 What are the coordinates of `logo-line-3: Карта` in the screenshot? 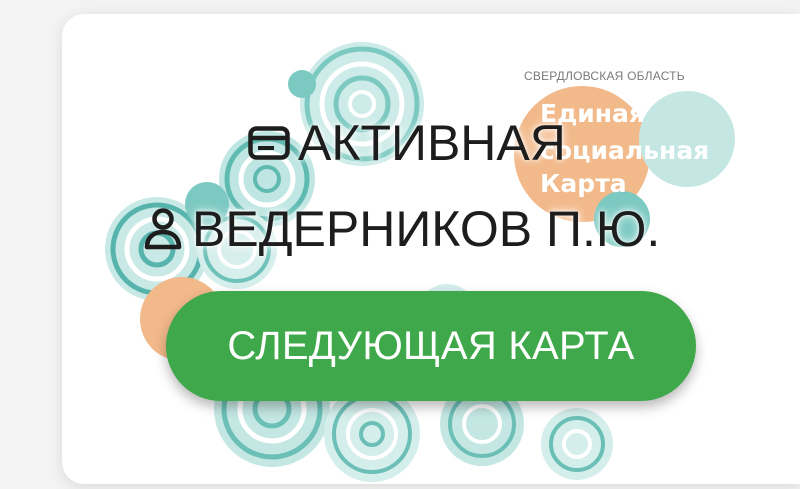 It's located at (583, 183).